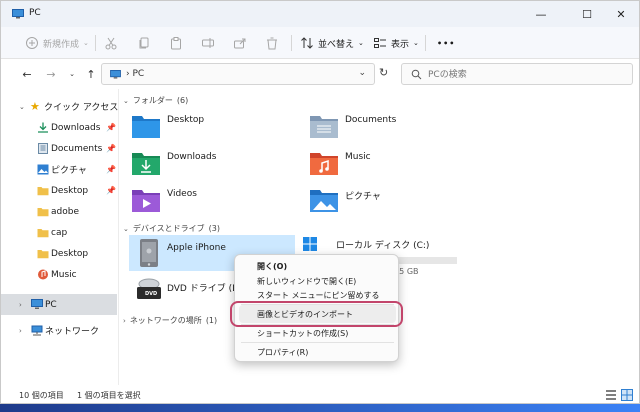 Image resolution: width=640 pixels, height=412 pixels. Describe the element at coordinates (211, 320) in the screenshot. I see `network-group-count: (1)` at that location.